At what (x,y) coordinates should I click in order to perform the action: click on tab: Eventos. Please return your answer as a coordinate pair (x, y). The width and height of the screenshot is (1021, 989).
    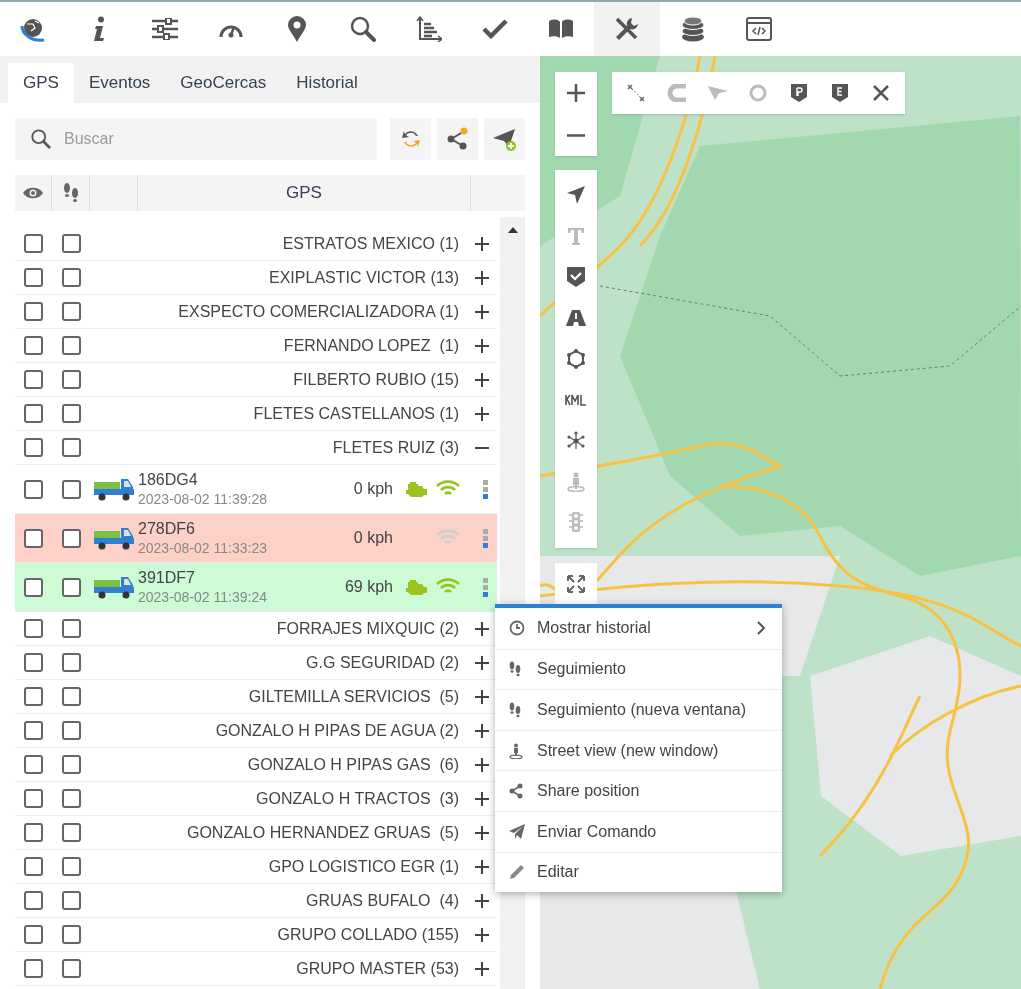
    Looking at the image, I should click on (119, 83).